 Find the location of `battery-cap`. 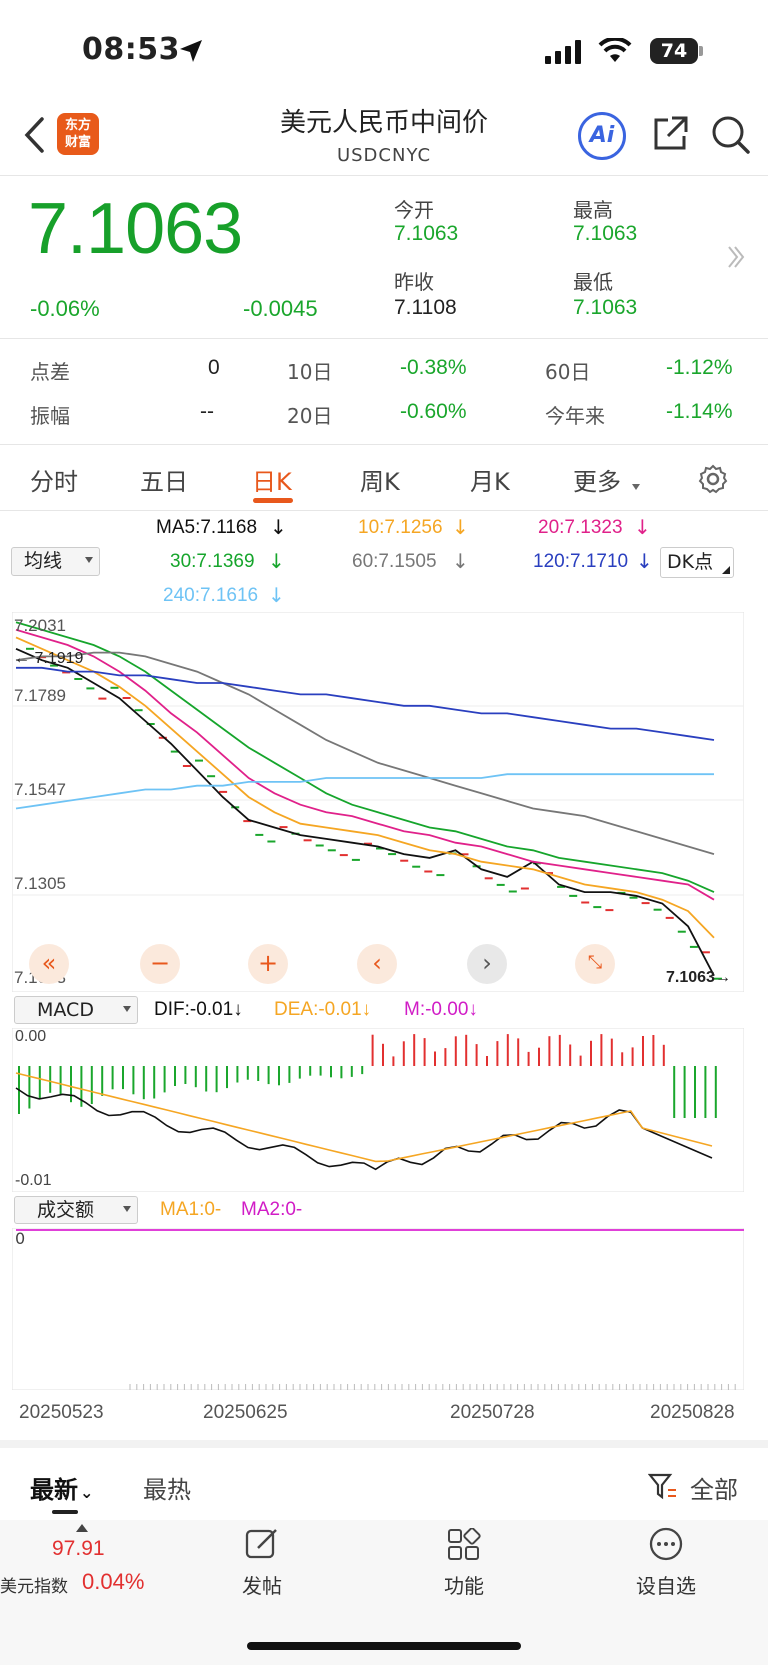

battery-cap is located at coordinates (701, 51).